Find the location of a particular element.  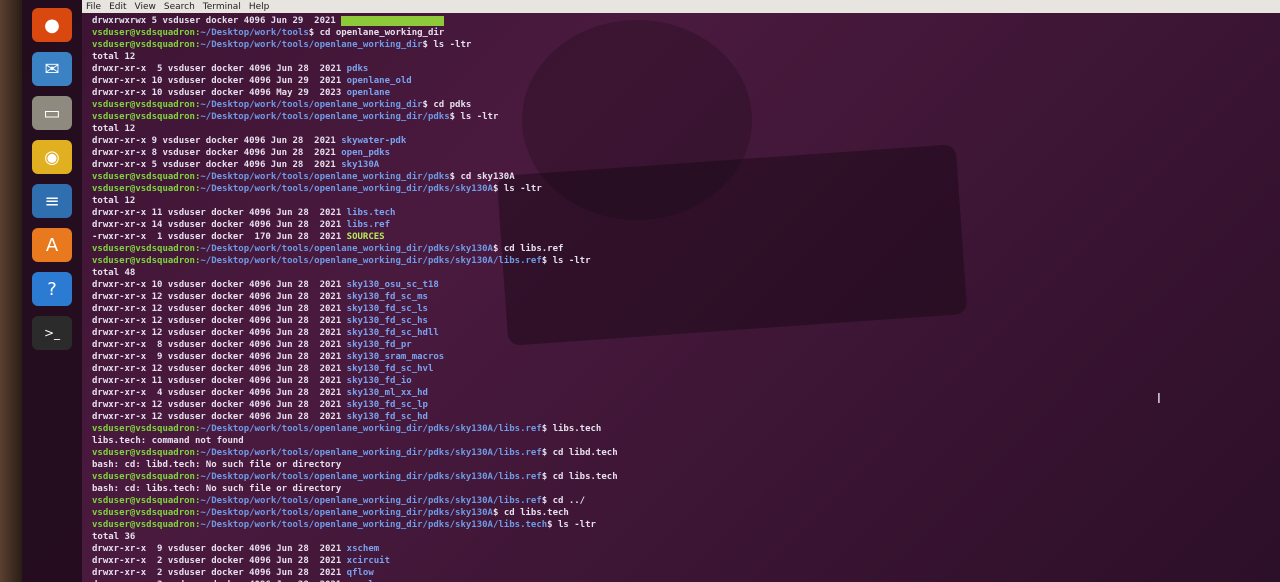

terminal-icon: >_ is located at coordinates (52, 333).